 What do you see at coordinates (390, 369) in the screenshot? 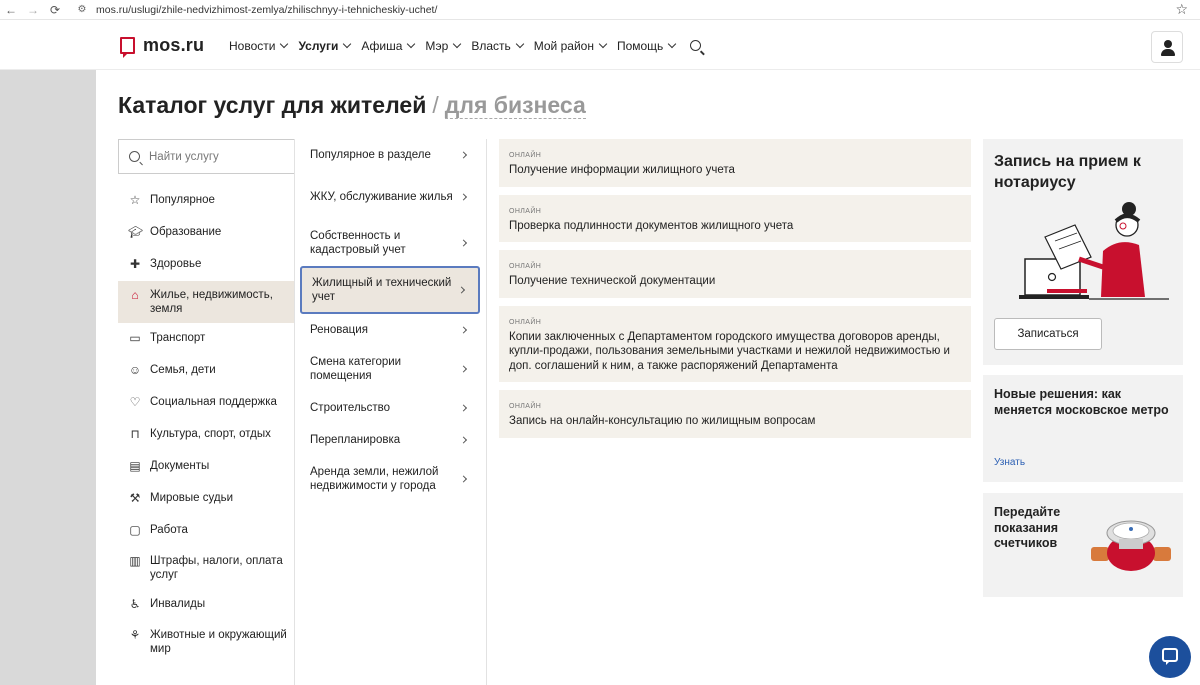
I see `subcategory-item: Смена категории помещения` at bounding box center [390, 369].